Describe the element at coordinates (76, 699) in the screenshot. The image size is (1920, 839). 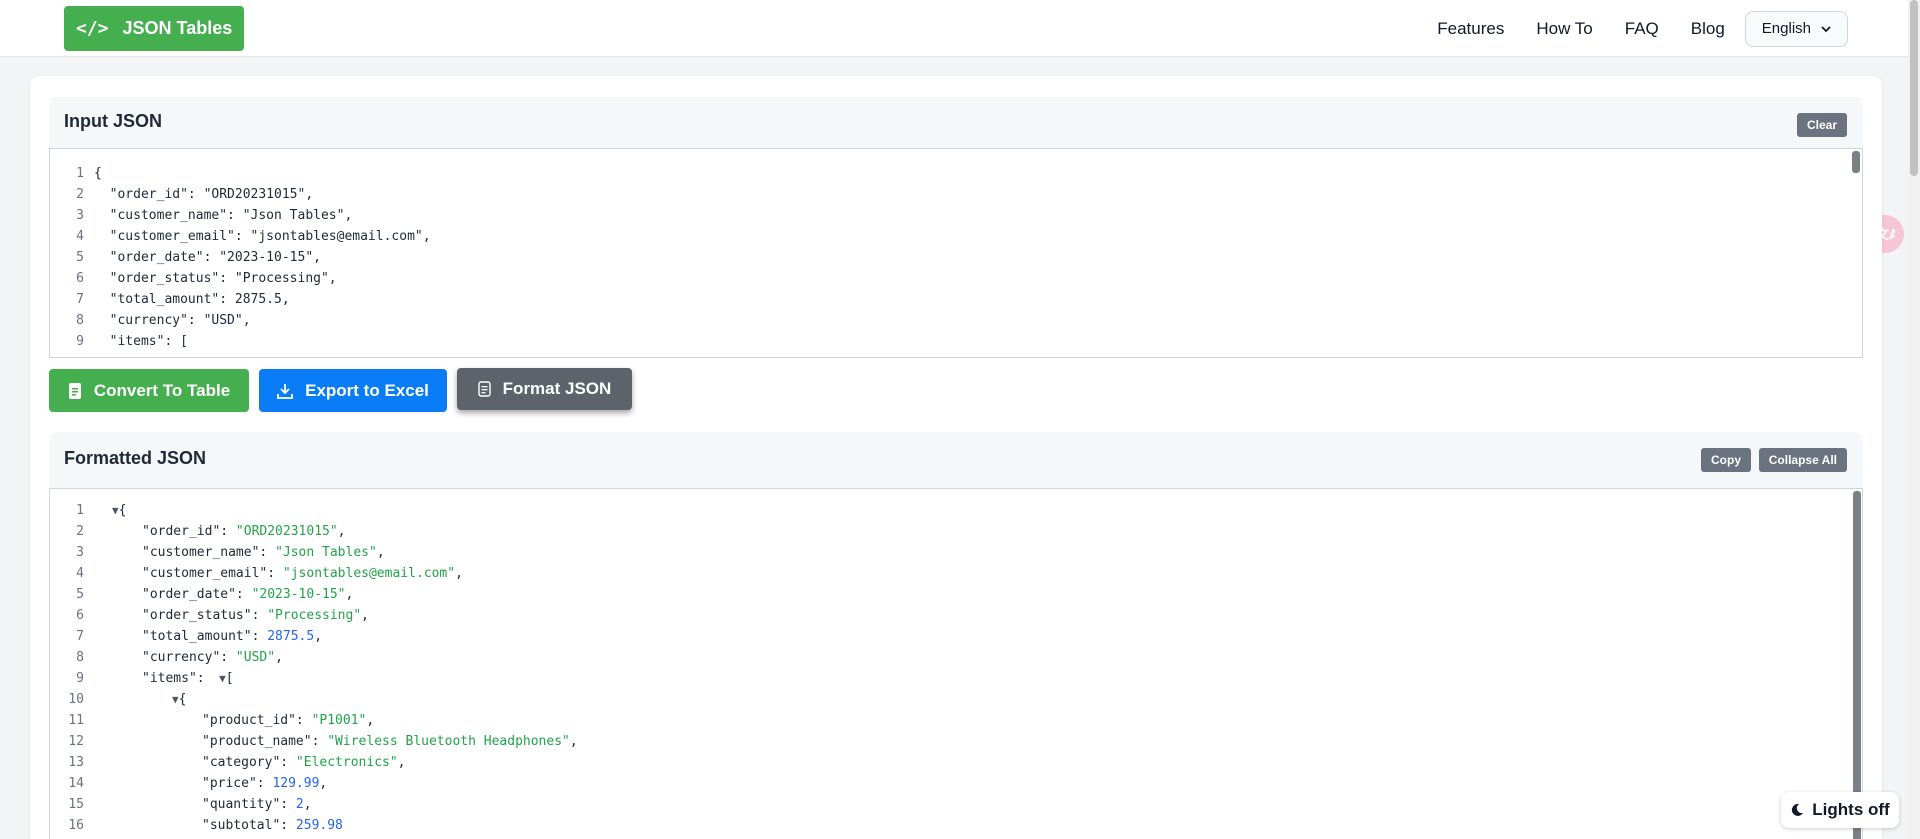
I see `line-number: 10` at that location.